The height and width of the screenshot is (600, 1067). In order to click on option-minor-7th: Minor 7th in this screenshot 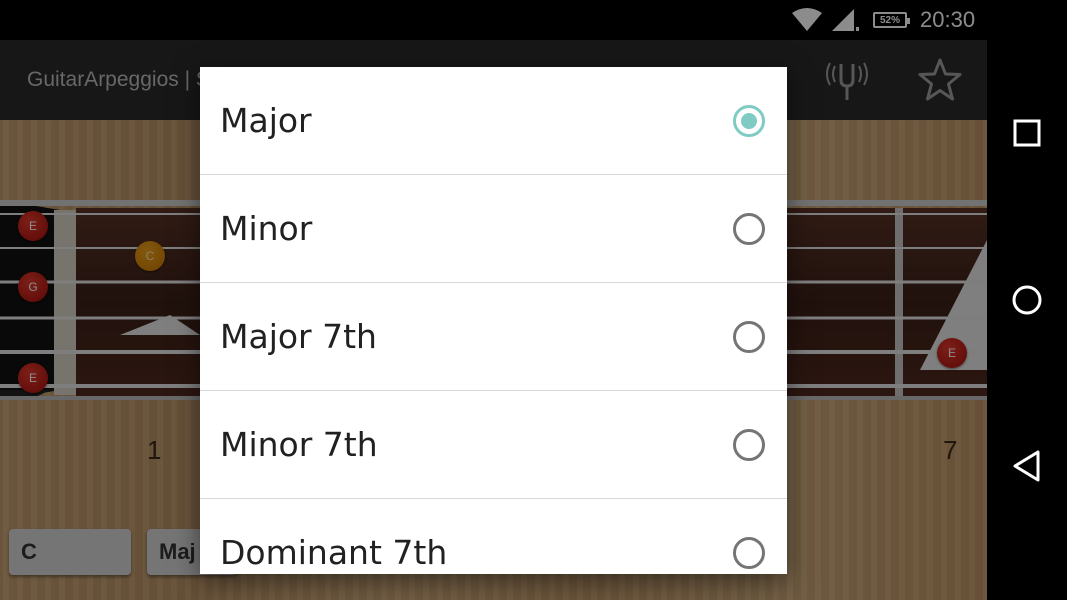, I will do `click(493, 445)`.